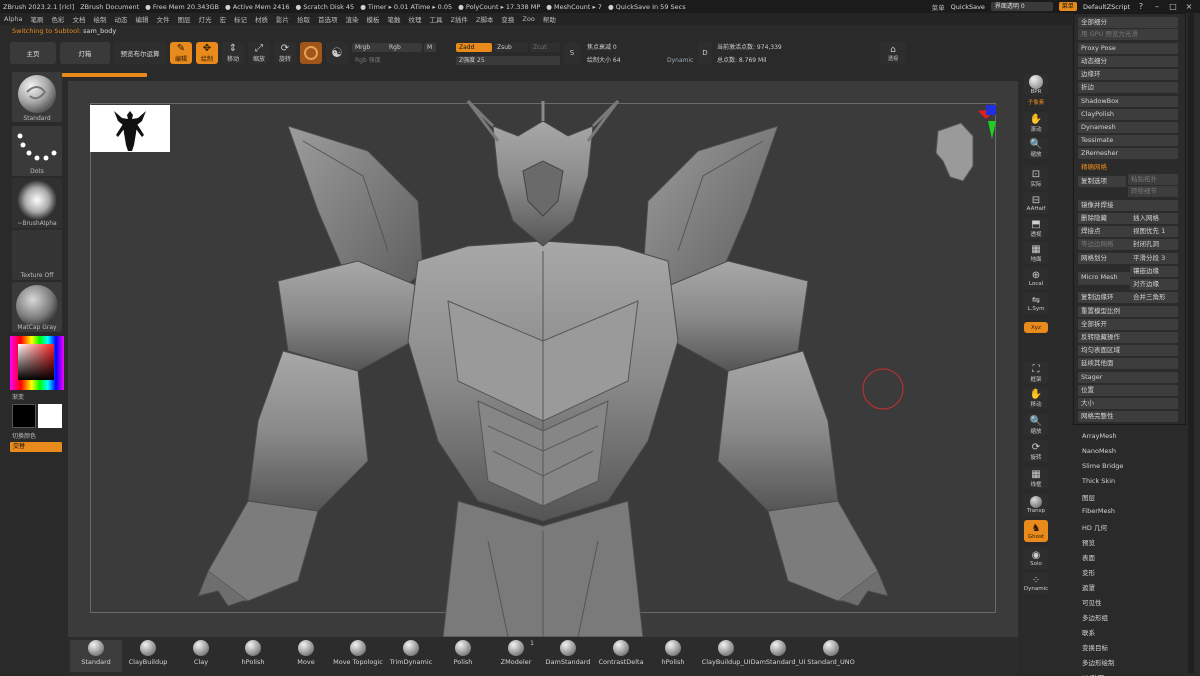 Image resolution: width=1200 pixels, height=676 pixels. What do you see at coordinates (1128, 74) in the screenshot?
I see `tool-option-button: 边缘环` at bounding box center [1128, 74].